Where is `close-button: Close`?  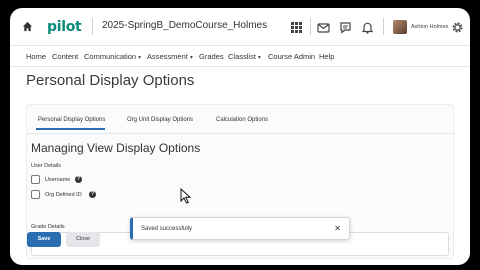 close-button: Close is located at coordinates (83, 239).